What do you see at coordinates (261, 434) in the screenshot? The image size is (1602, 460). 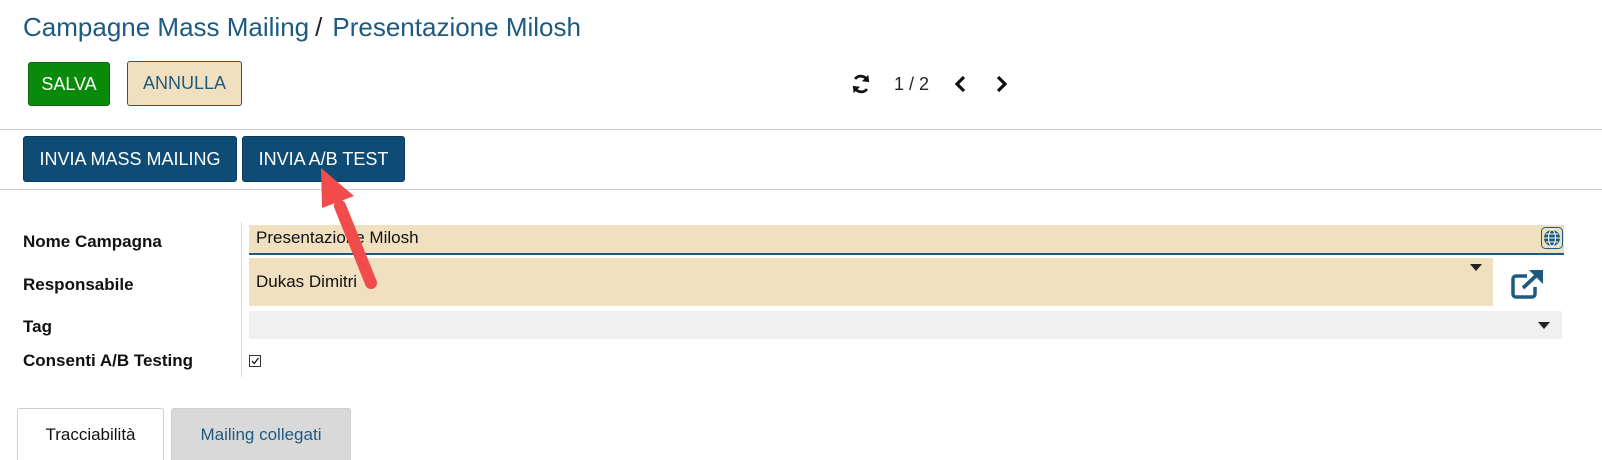 I see `tab-linked-mailings: Mailing collegati` at bounding box center [261, 434].